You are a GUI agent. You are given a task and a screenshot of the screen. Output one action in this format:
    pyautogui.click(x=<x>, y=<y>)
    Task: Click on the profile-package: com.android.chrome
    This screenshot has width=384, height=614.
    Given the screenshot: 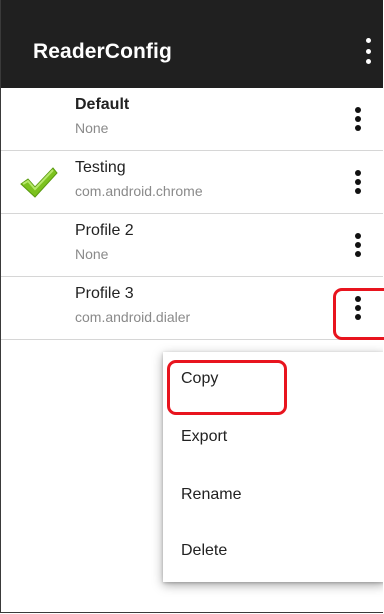 What is the action you would take?
    pyautogui.click(x=139, y=191)
    